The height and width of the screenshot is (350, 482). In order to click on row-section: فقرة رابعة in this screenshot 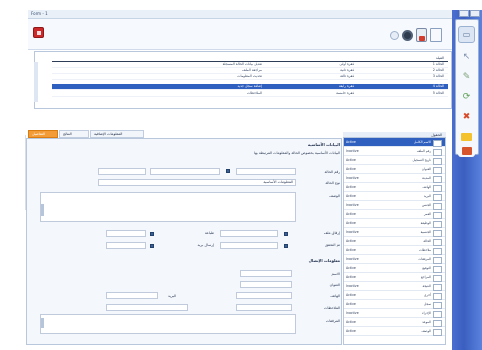, I will do `click(346, 86)`.